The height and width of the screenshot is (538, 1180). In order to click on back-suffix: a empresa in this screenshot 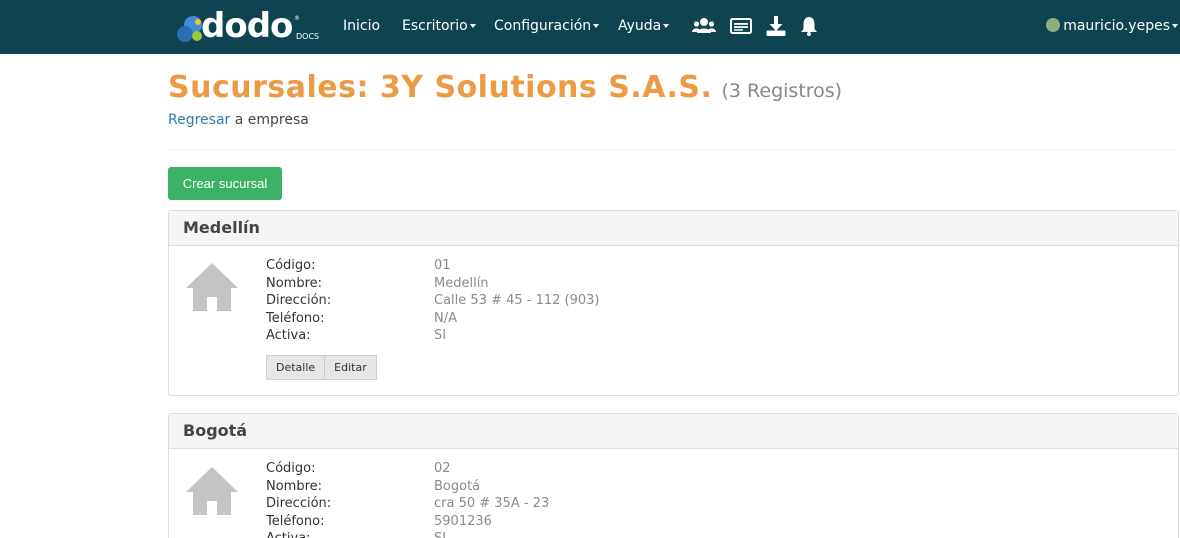, I will do `click(269, 120)`.